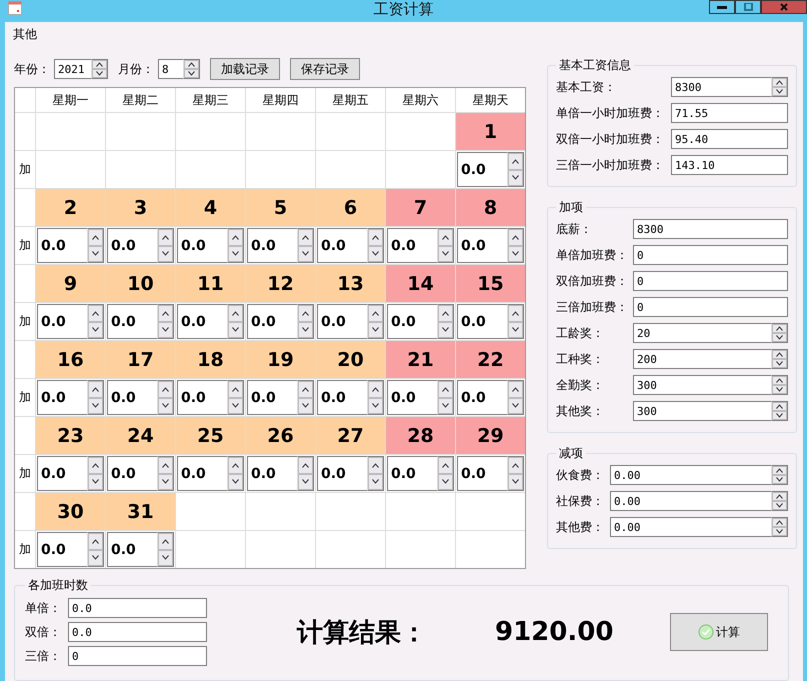  I want to click on text-field: 0.0, so click(137, 608).